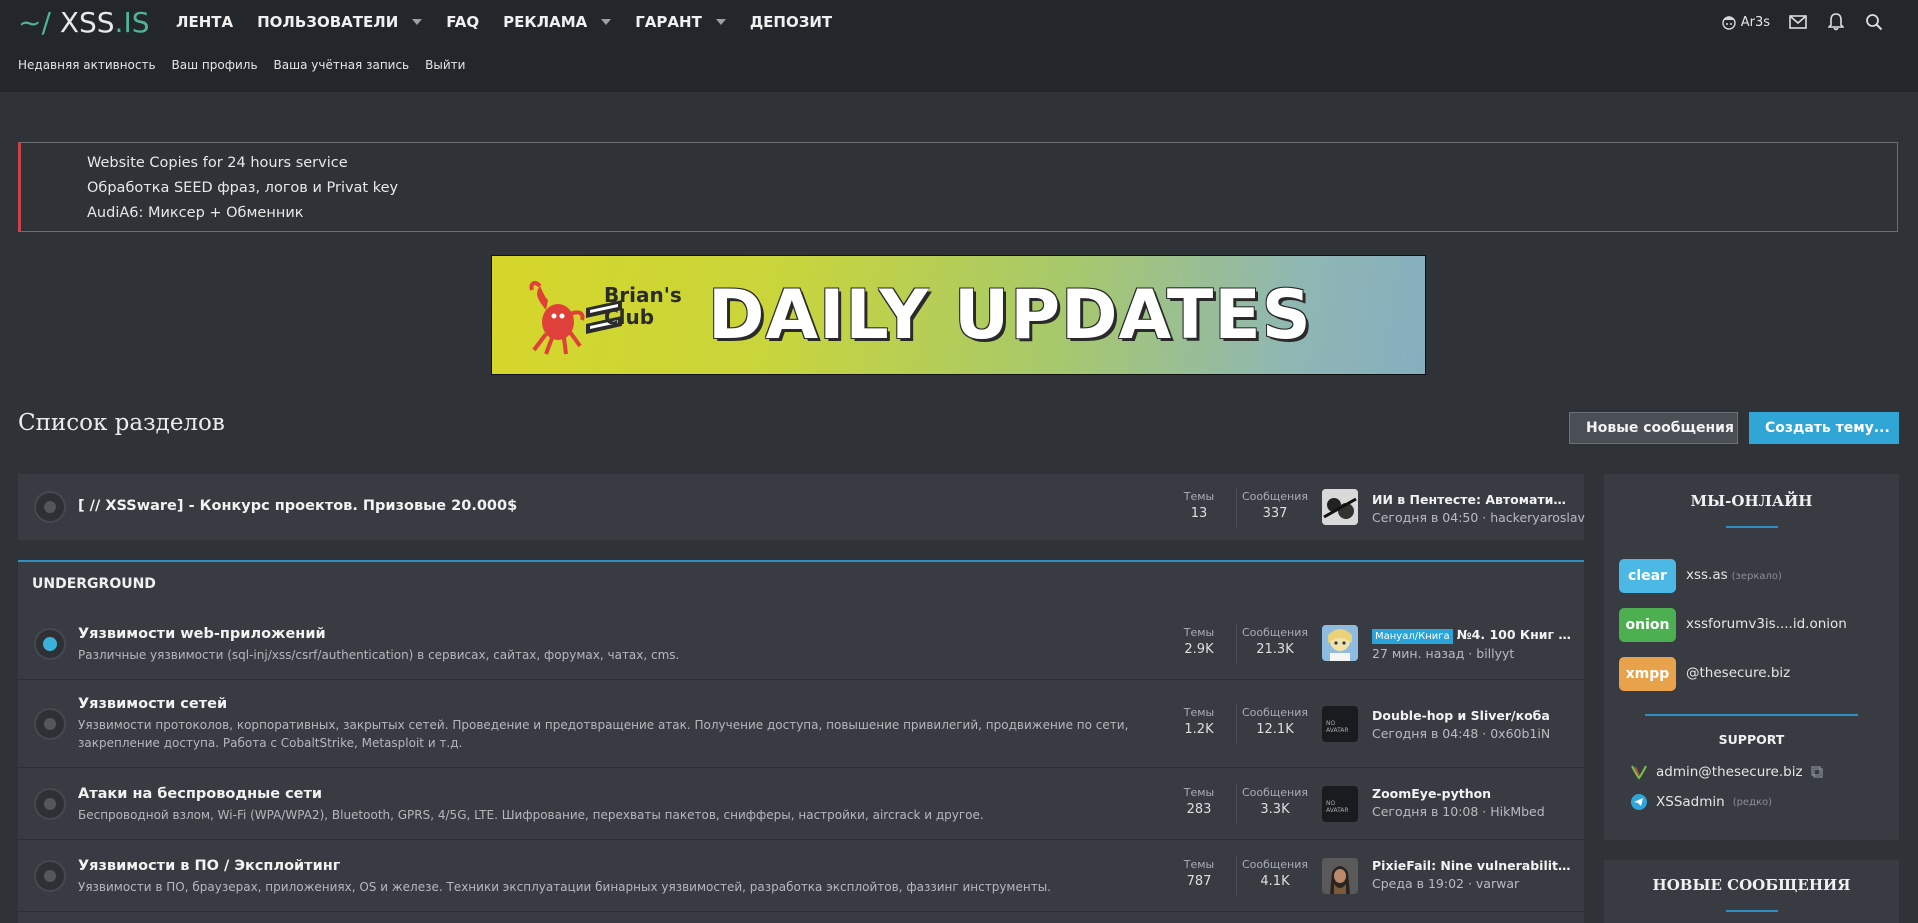 This screenshot has height=923, width=1918. Describe the element at coordinates (1751, 739) in the screenshot. I see `support-title: SUPPORT` at that location.